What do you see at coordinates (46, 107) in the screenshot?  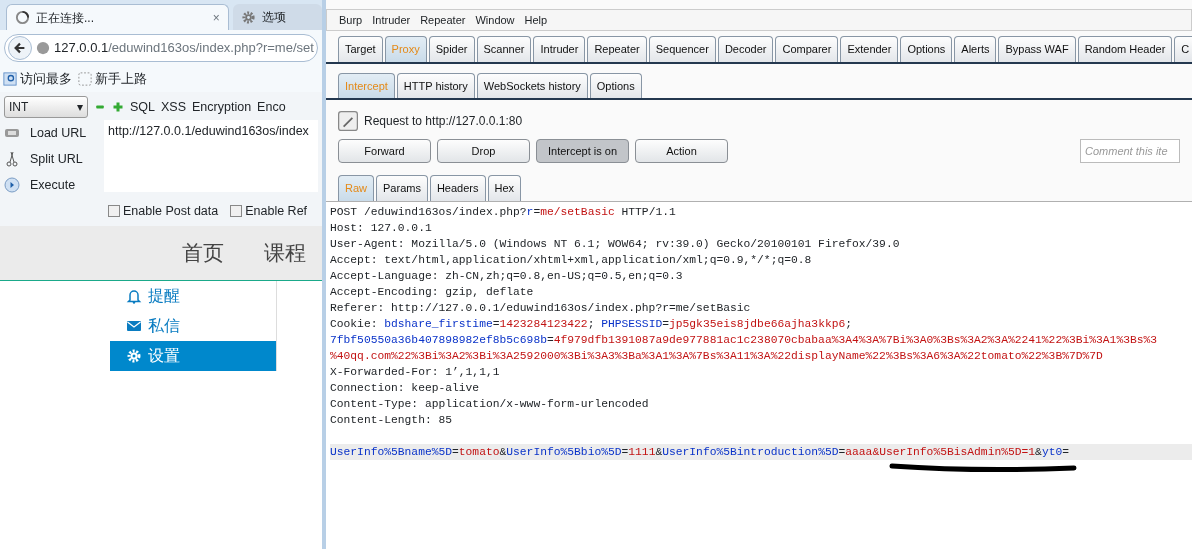 I see `select-field: INT ▾` at bounding box center [46, 107].